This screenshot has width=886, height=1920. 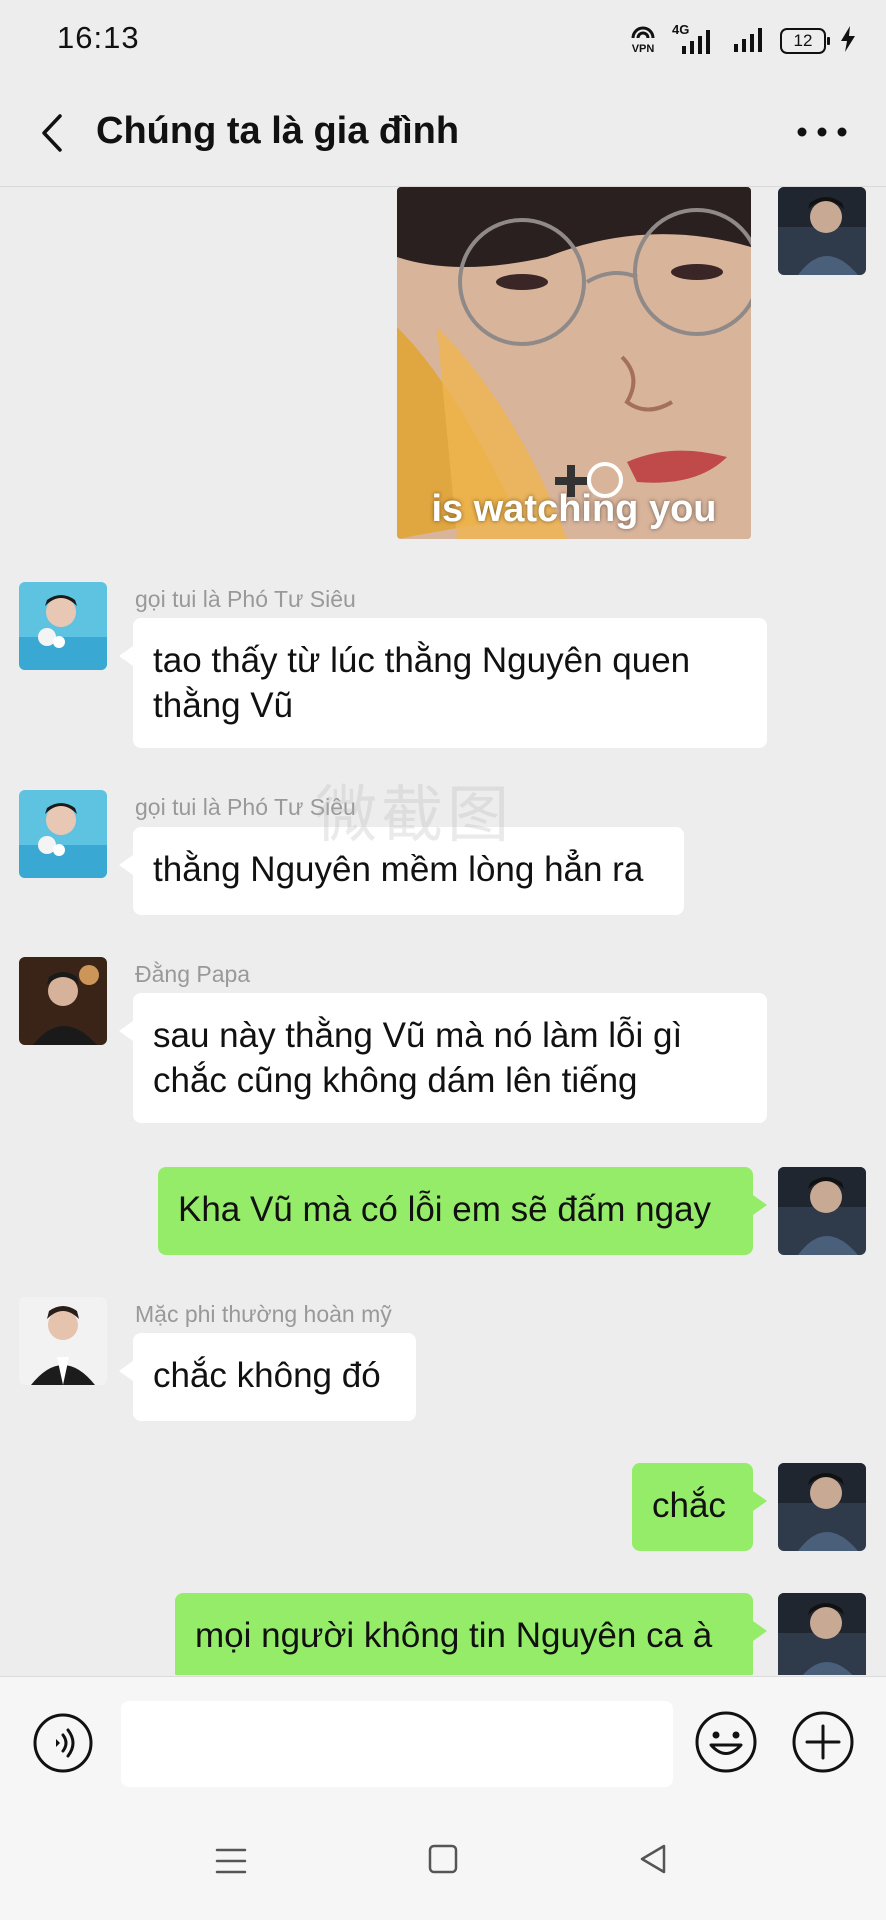 I want to click on sticker-caption: is watching you, so click(x=574, y=509).